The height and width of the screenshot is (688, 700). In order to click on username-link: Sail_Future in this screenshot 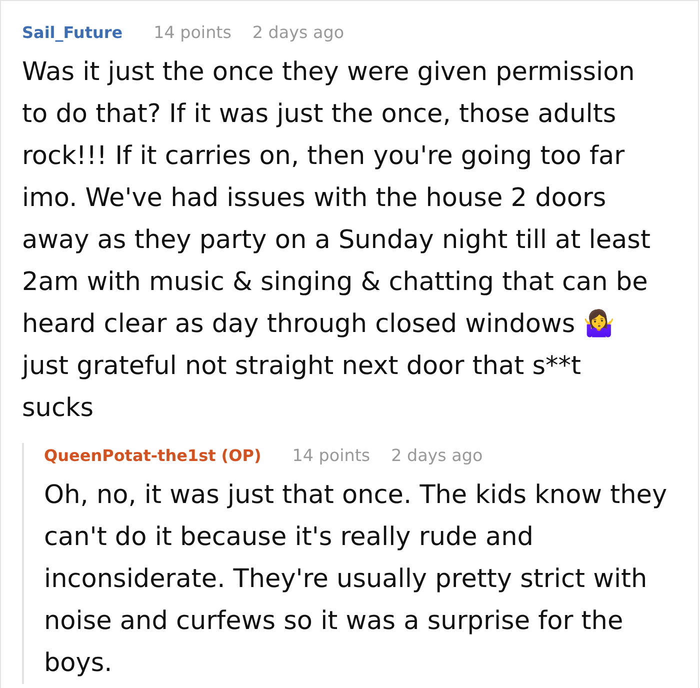, I will do `click(72, 33)`.